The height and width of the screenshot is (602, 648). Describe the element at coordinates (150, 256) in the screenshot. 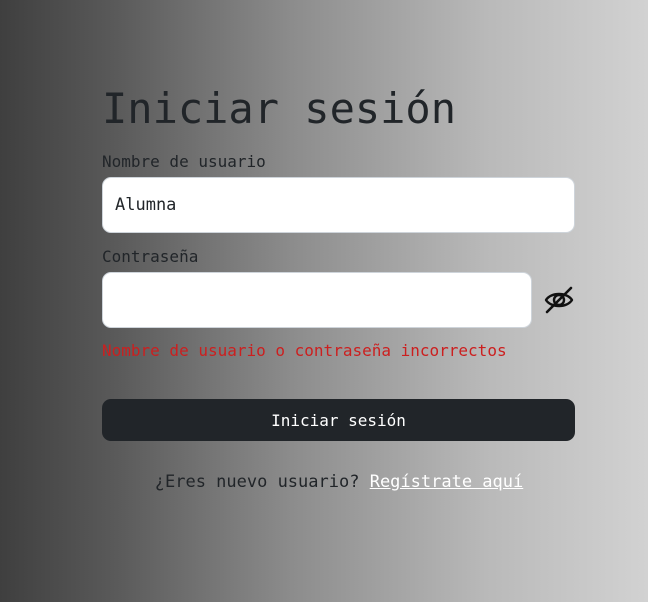

I see `password-label: Contraseña` at that location.